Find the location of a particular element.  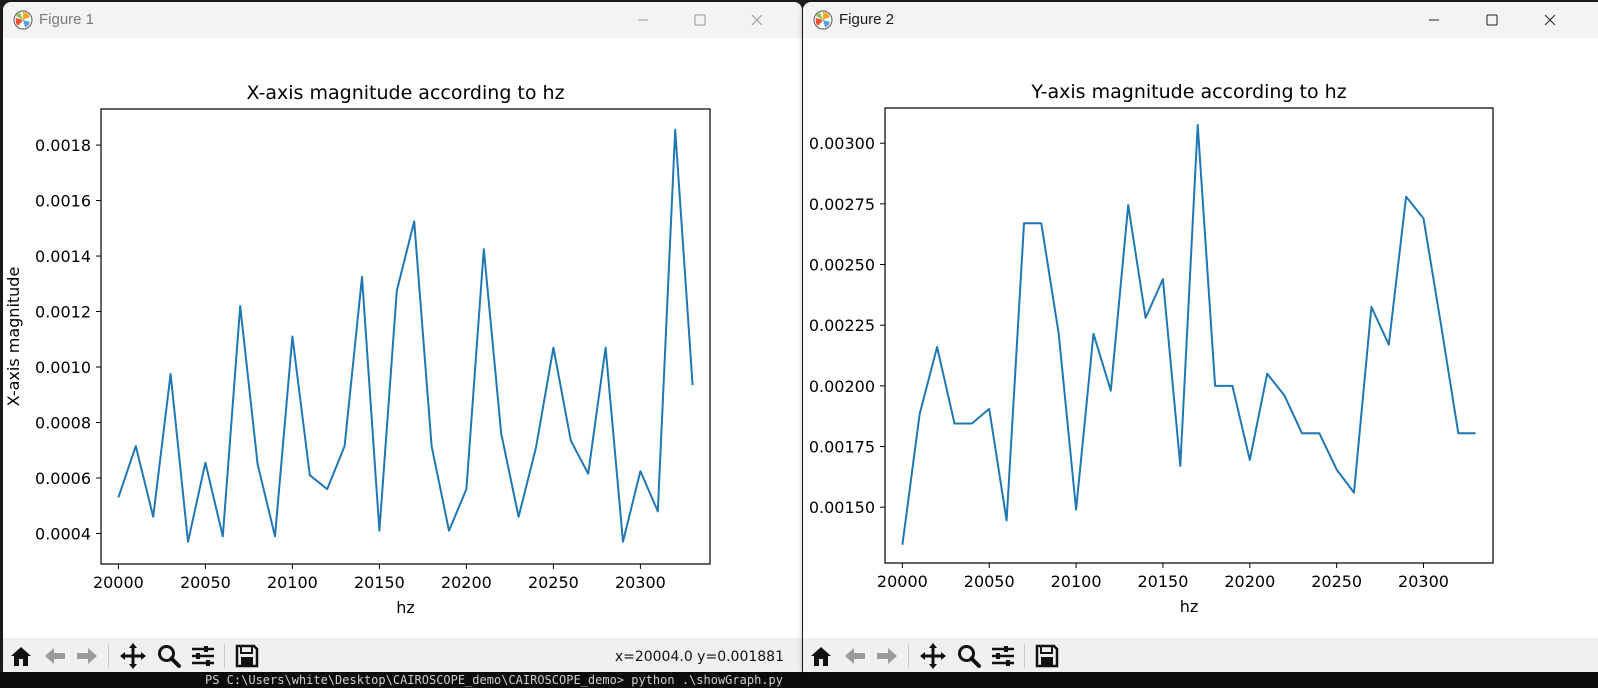

y-tick-label: 0.00250 is located at coordinates (842, 265).